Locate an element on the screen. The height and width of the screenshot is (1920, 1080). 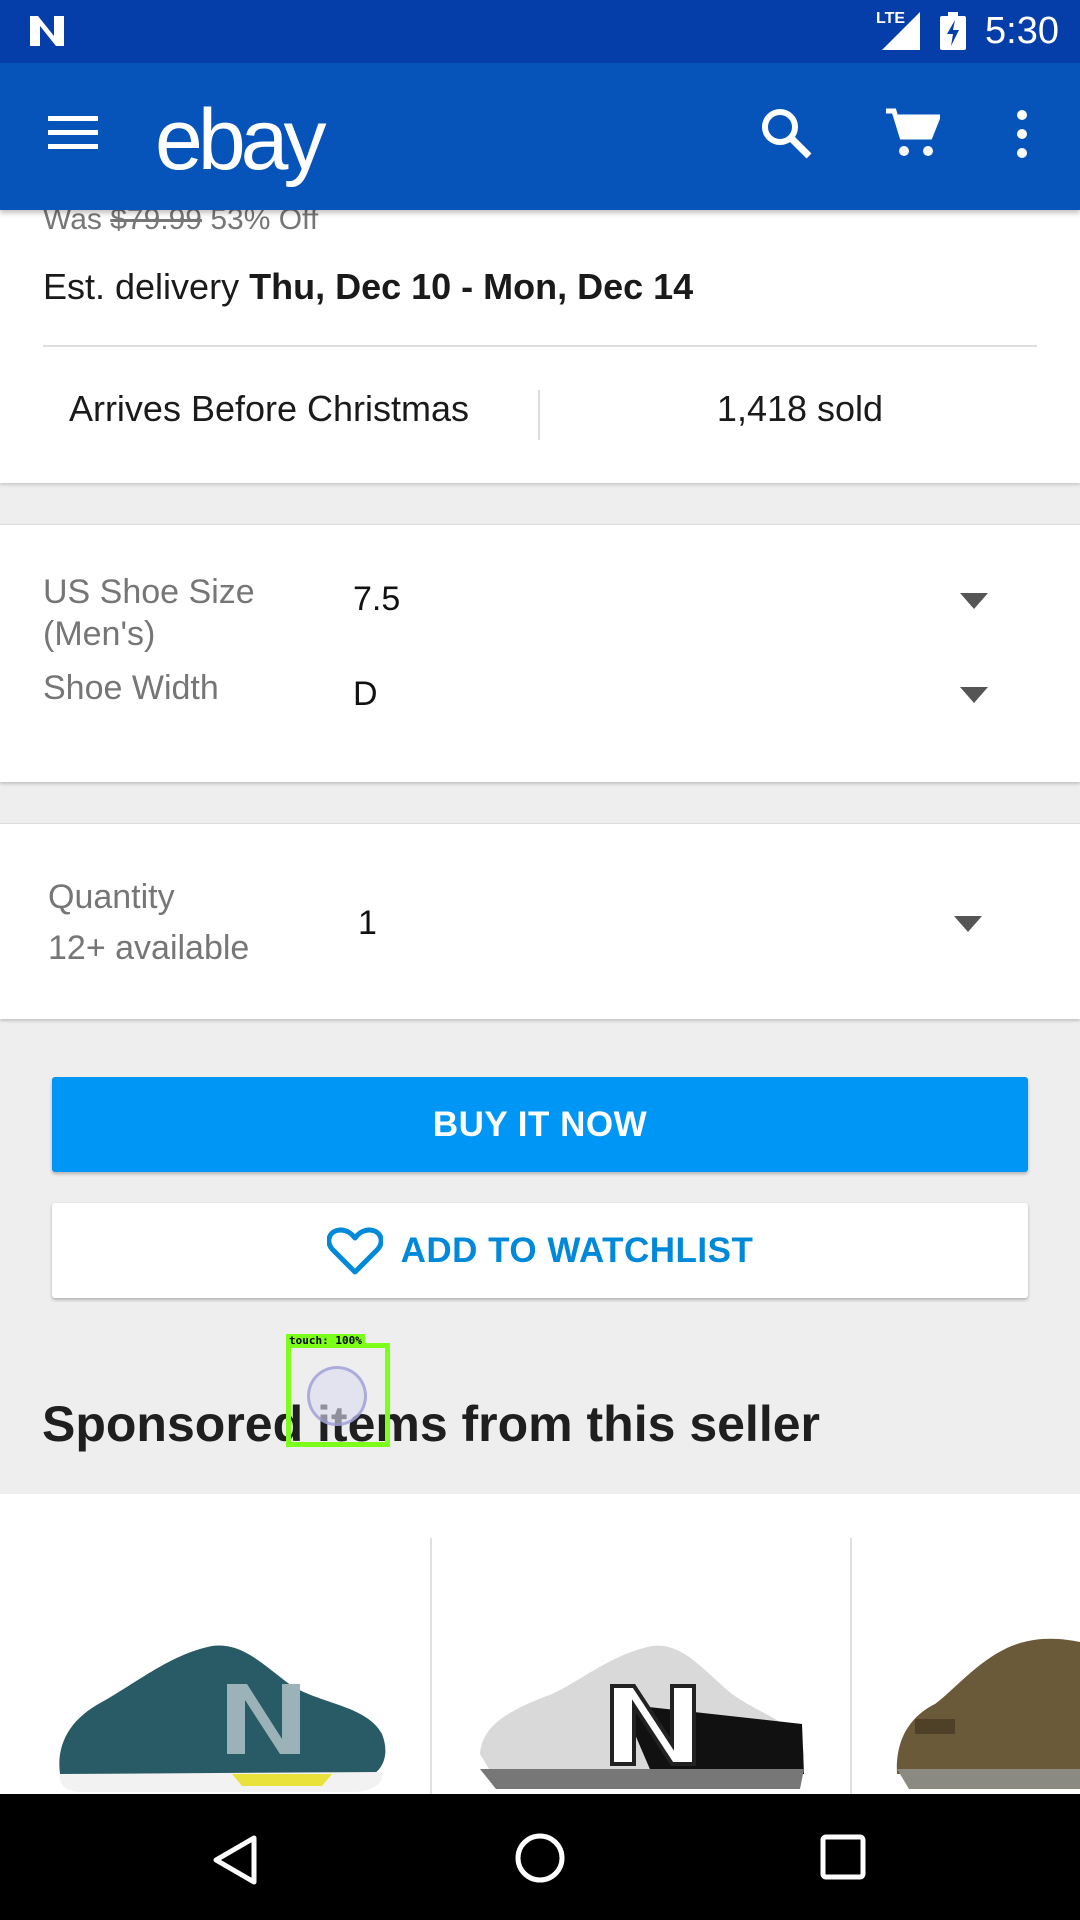
cart-icon is located at coordinates (912, 133).